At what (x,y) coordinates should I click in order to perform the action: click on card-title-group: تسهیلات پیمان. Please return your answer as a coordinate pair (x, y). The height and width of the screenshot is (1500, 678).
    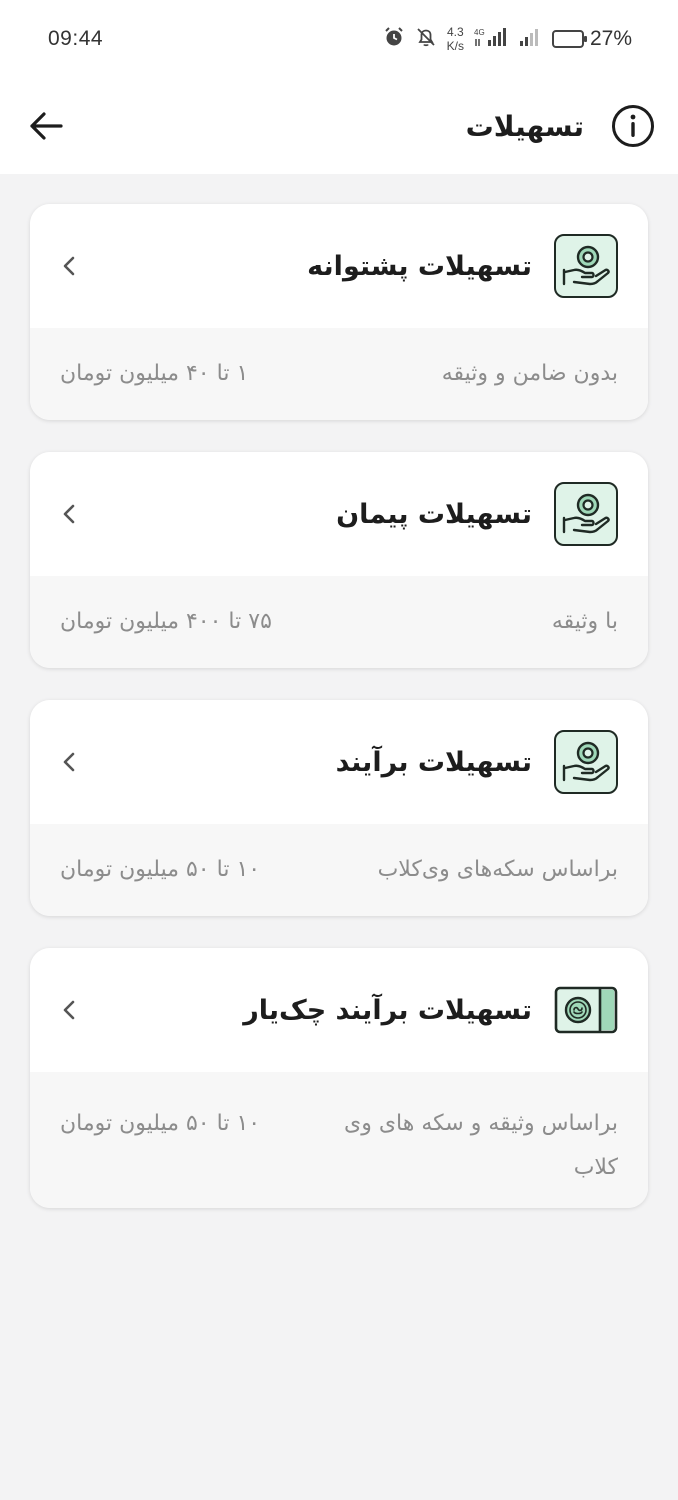
    Looking at the image, I should click on (477, 514).